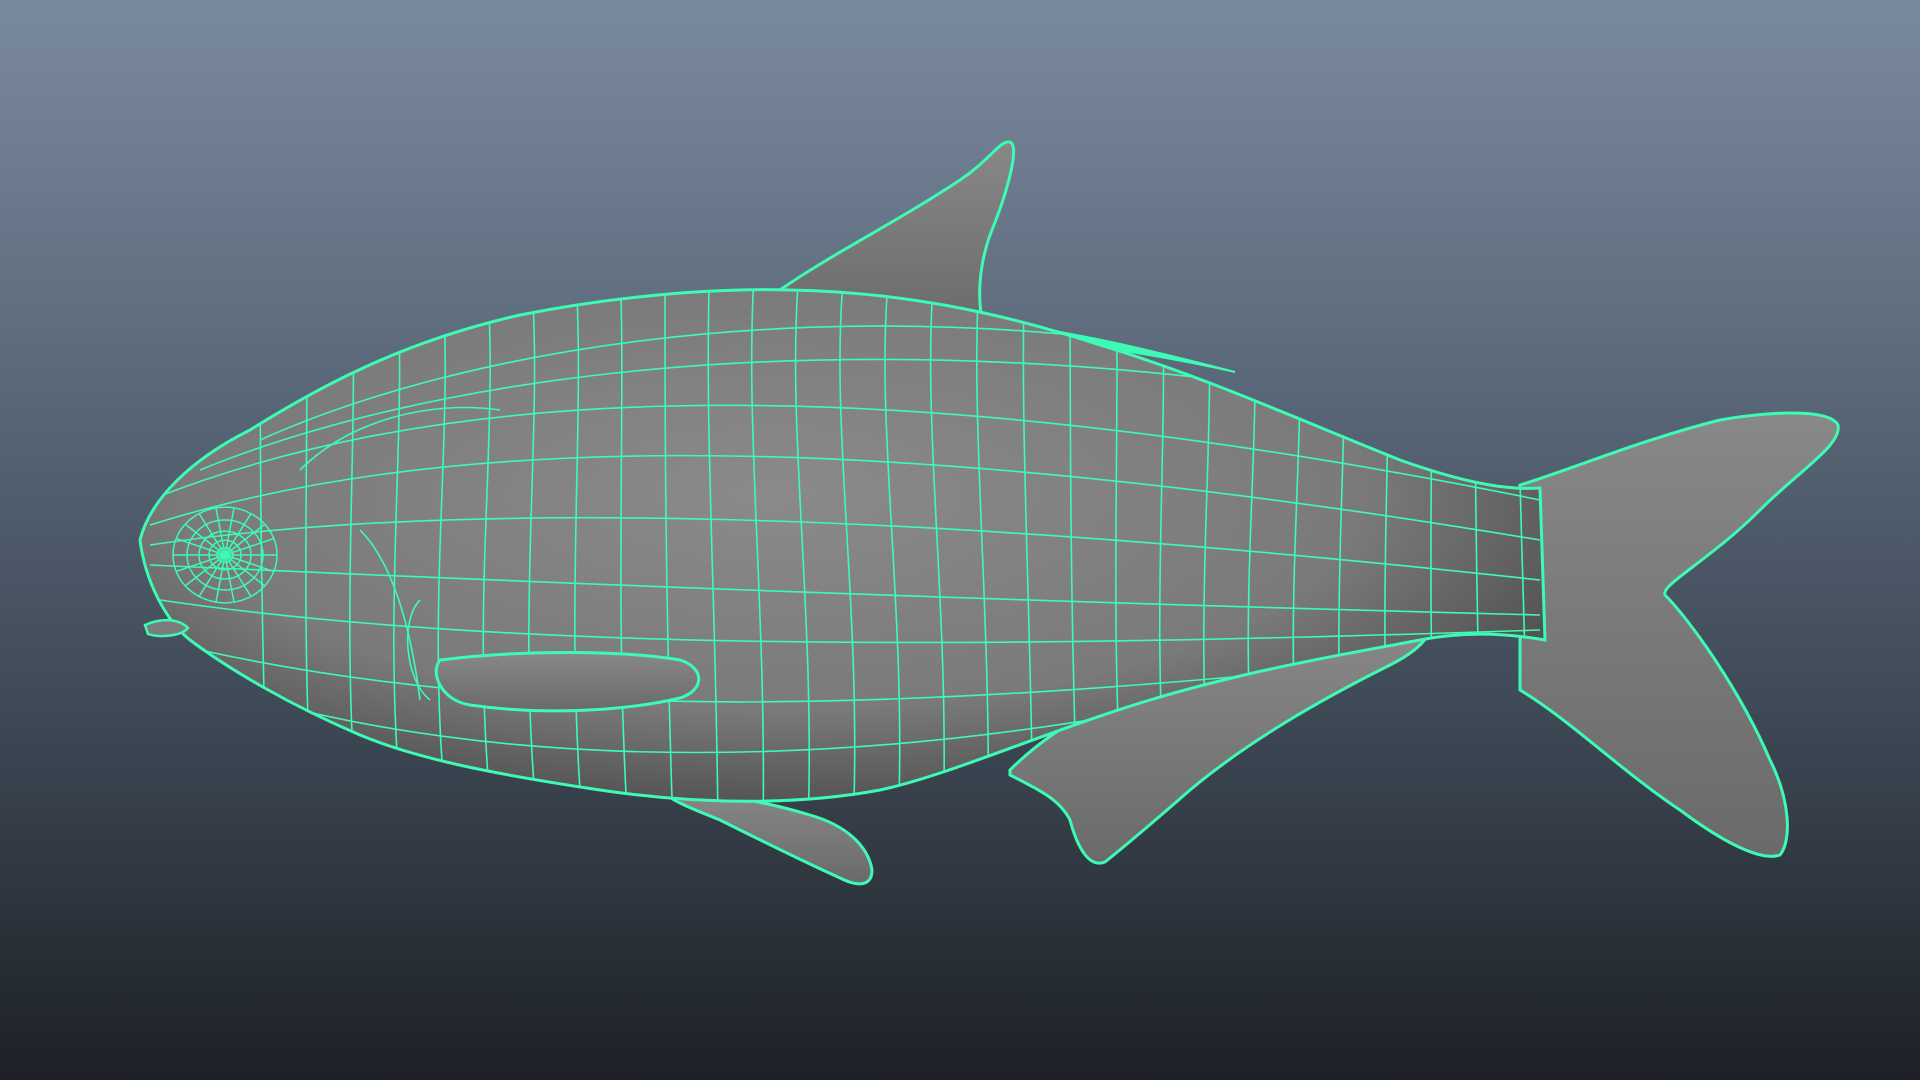 This screenshot has height=1080, width=1920. Describe the element at coordinates (567, 682) in the screenshot. I see `pectoral-fin` at that location.